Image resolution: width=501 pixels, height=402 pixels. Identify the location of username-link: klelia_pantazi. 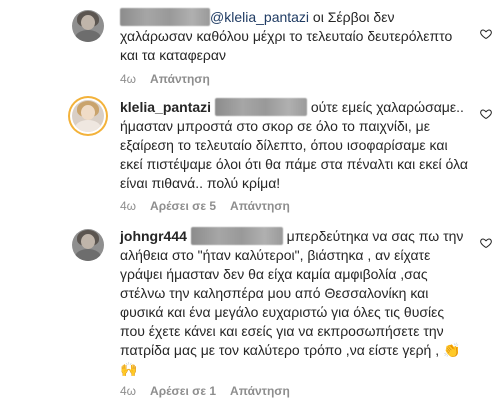
(165, 107).